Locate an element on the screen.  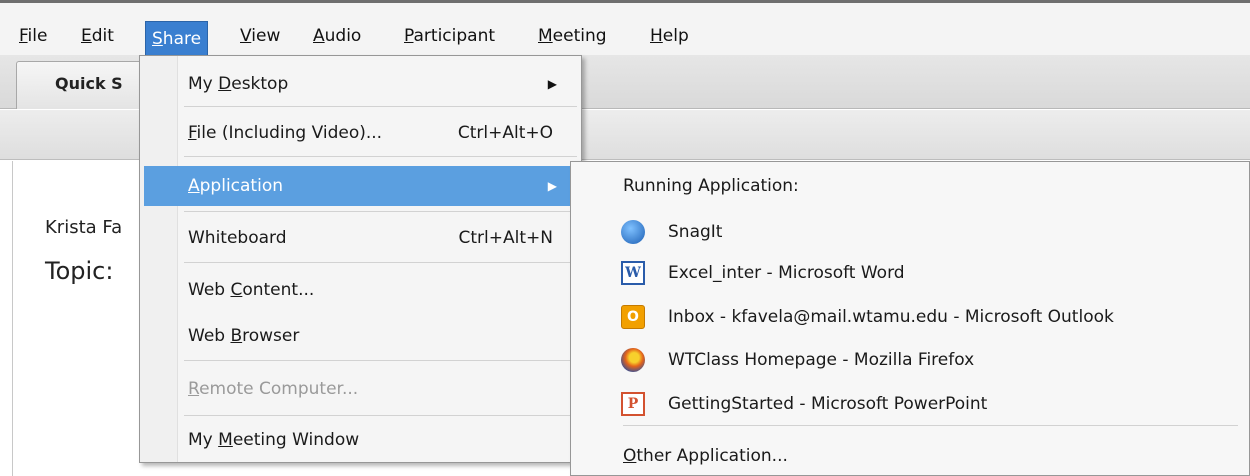
shortcut-ctrl-alt-n: Ctrl+Alt+N is located at coordinates (505, 238).